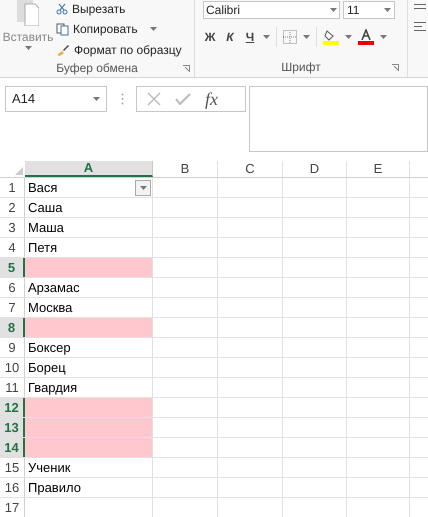  What do you see at coordinates (12, 227) in the screenshot?
I see `row-header: 3` at bounding box center [12, 227].